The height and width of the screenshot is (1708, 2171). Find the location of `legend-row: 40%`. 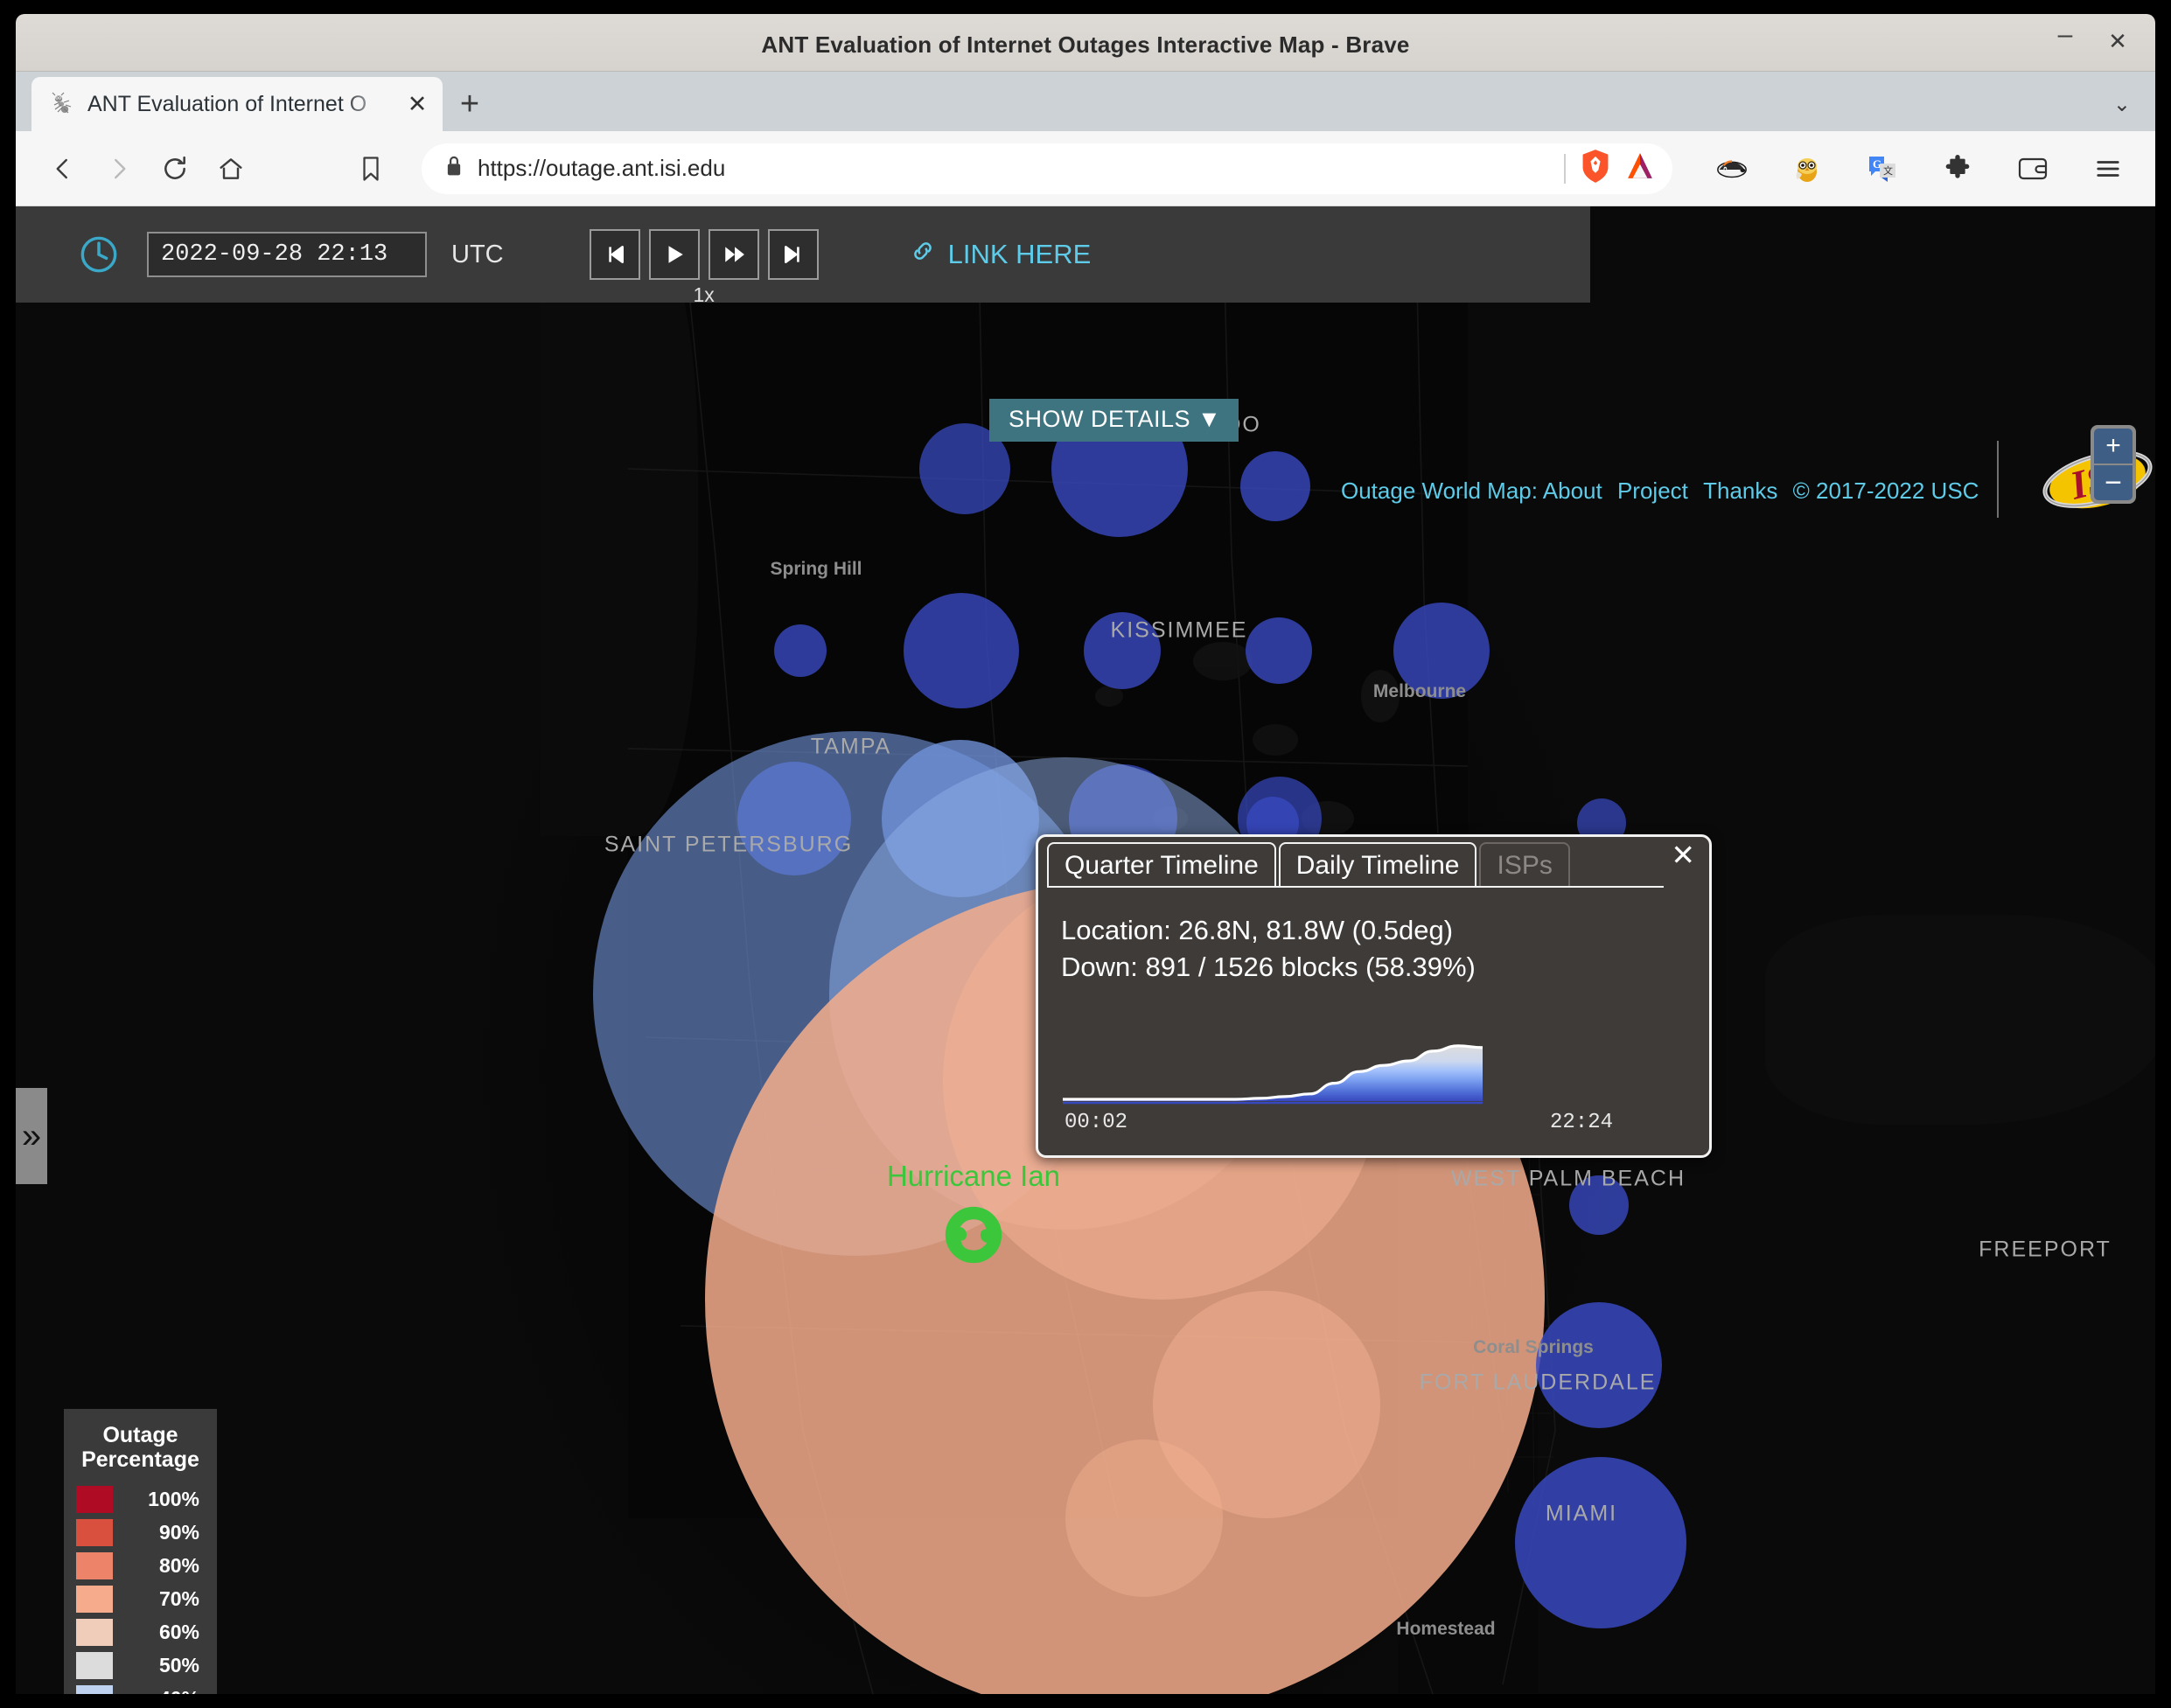

legend-row: 40% is located at coordinates (141, 1688).